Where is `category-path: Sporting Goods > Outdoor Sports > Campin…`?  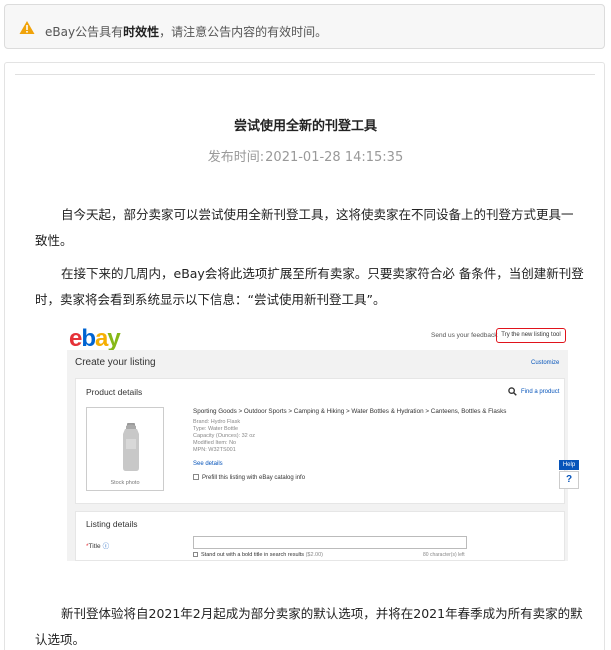
category-path: Sporting Goods > Outdoor Sports > Campin… is located at coordinates (350, 411).